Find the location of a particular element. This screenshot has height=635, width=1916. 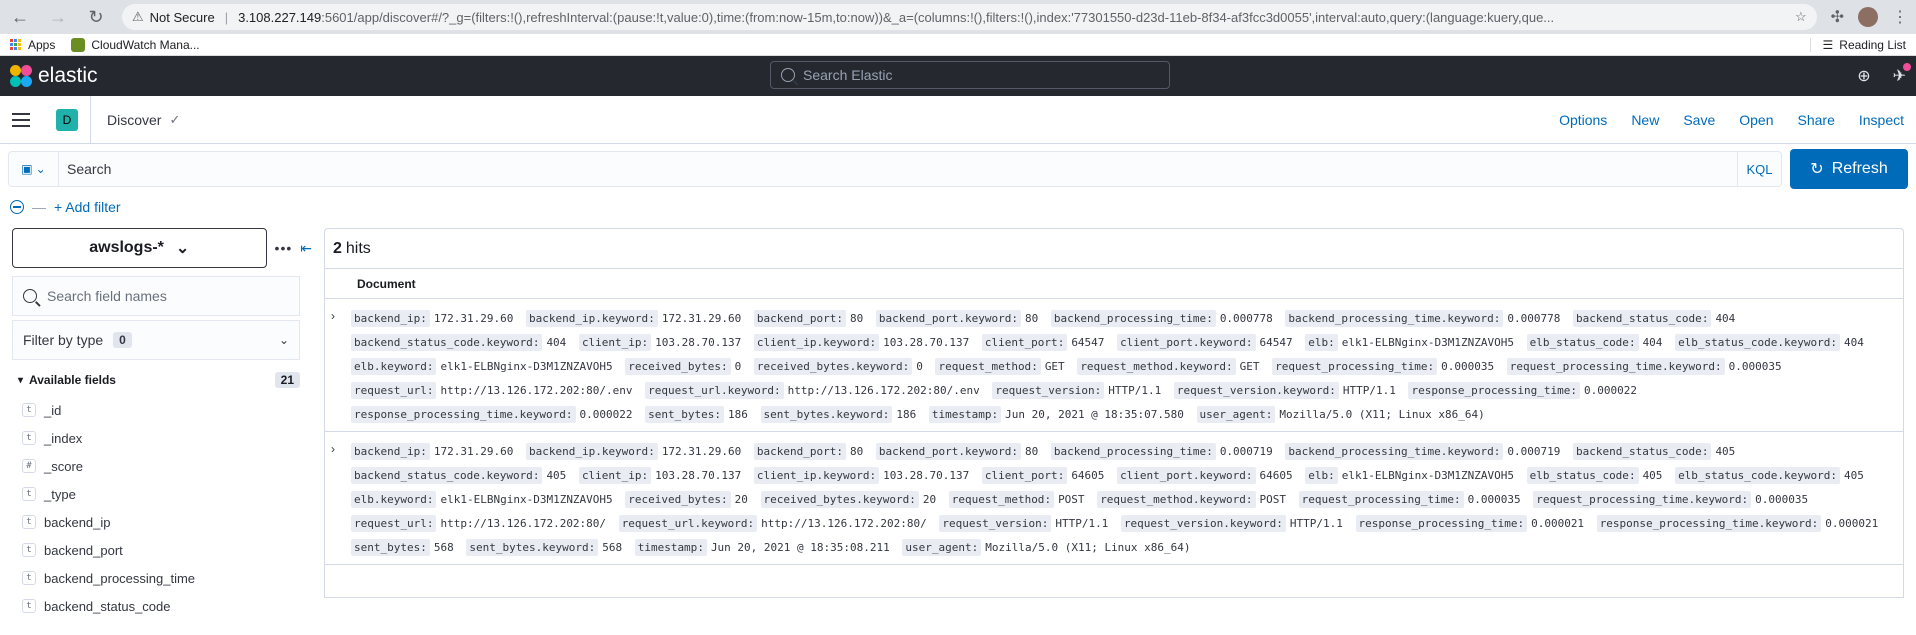

field-pair: elb_status_code.keyword404 is located at coordinates (1769, 342).